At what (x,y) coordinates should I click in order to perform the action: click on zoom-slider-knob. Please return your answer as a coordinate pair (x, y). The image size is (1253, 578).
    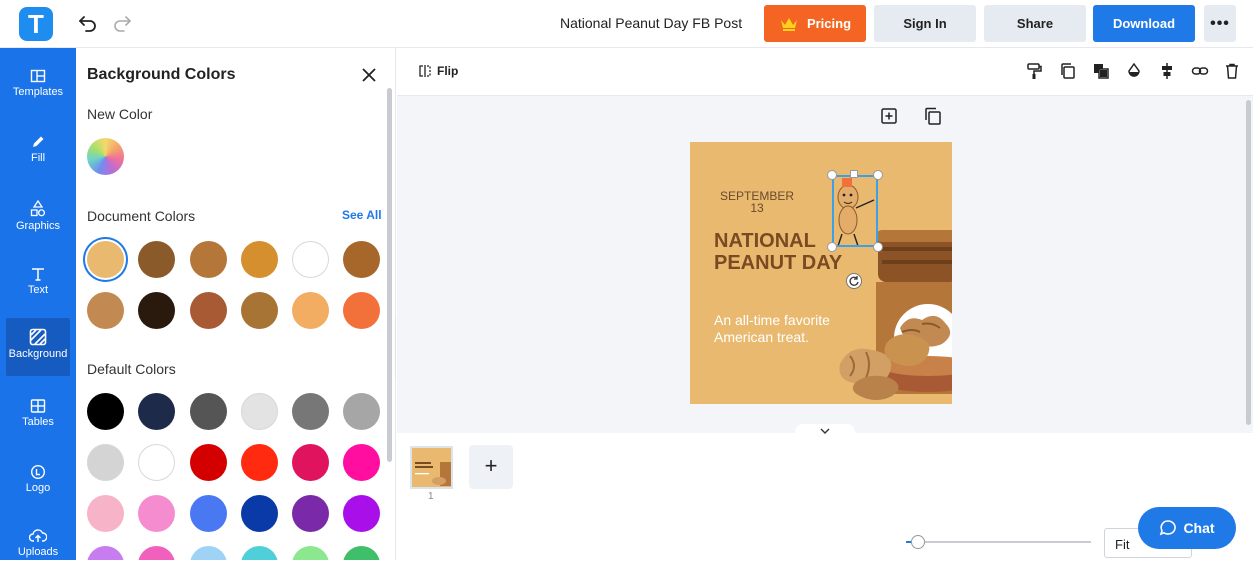
    Looking at the image, I should click on (918, 542).